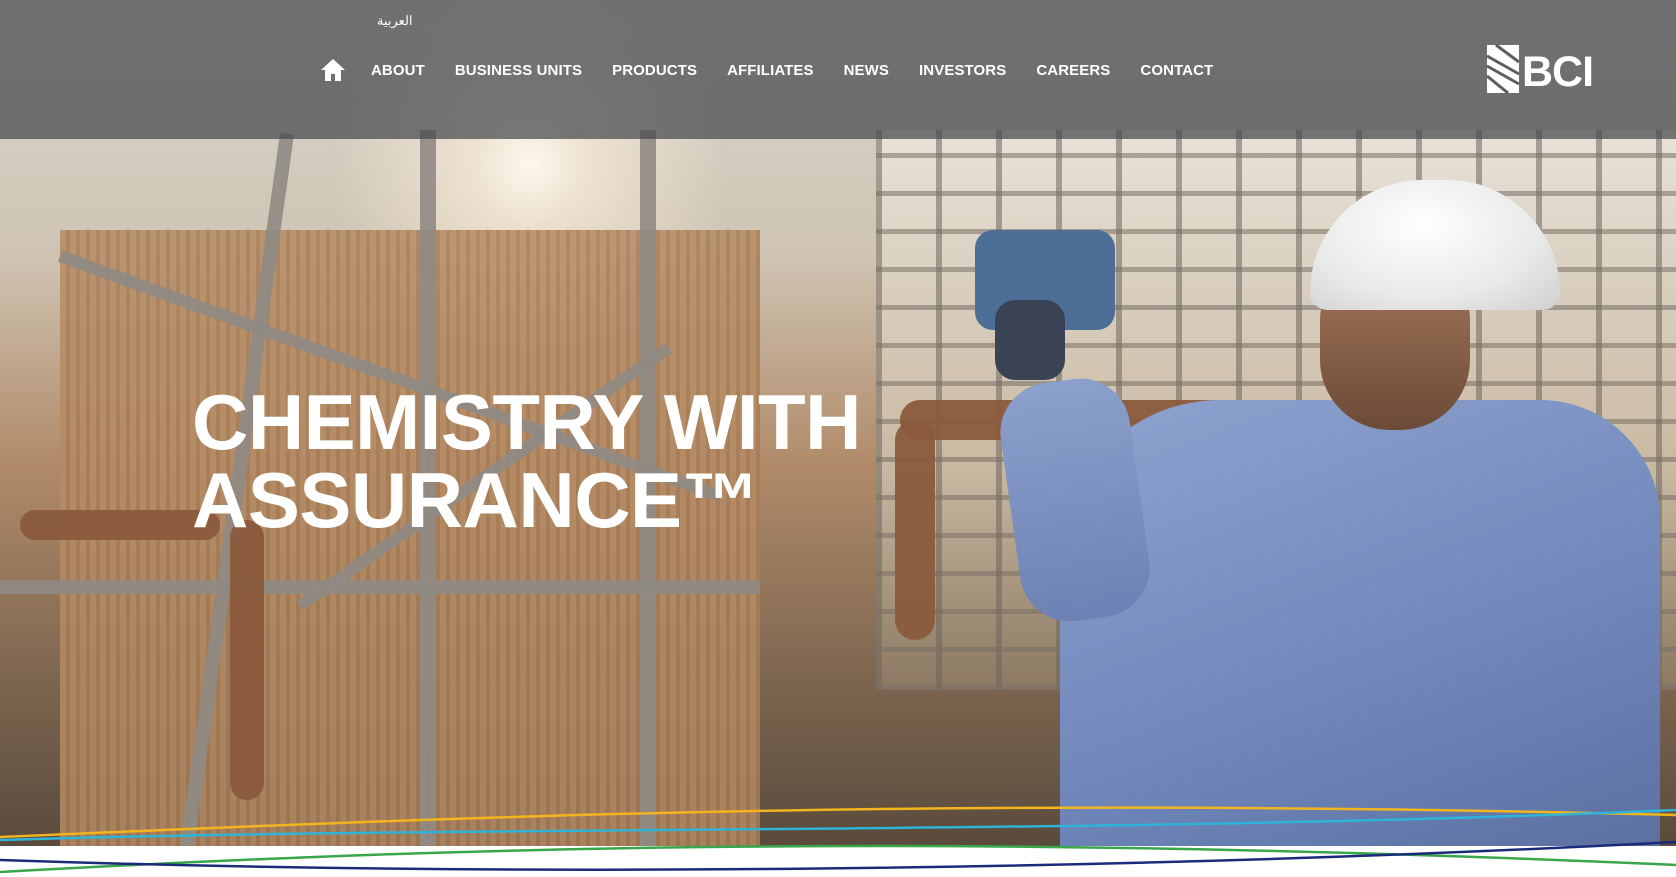 The height and width of the screenshot is (877, 1676). I want to click on wave-line-yellow, so click(838, 822).